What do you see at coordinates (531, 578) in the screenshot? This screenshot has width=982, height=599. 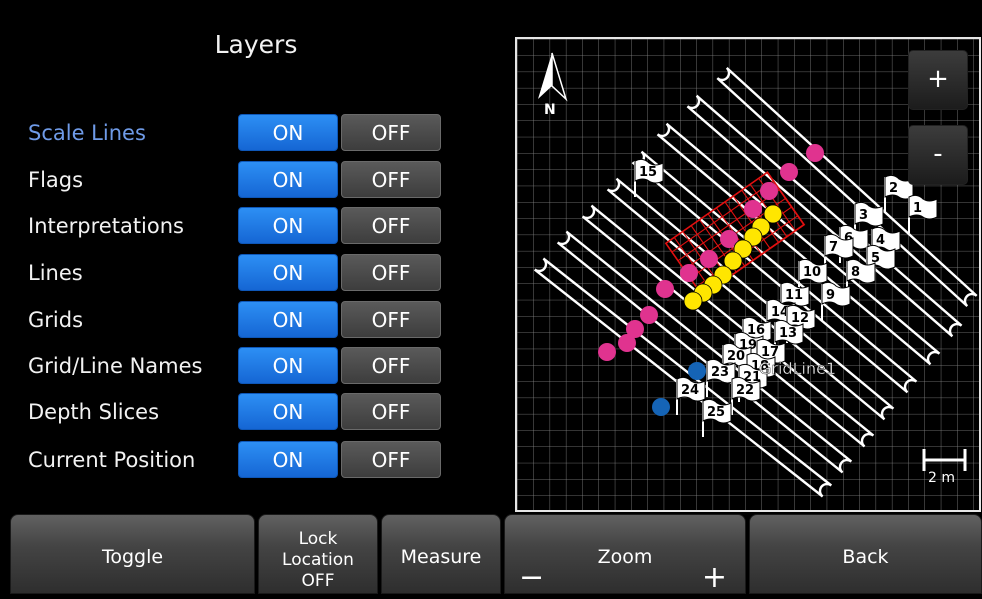 I see `zoom-minus-icon: −` at bounding box center [531, 578].